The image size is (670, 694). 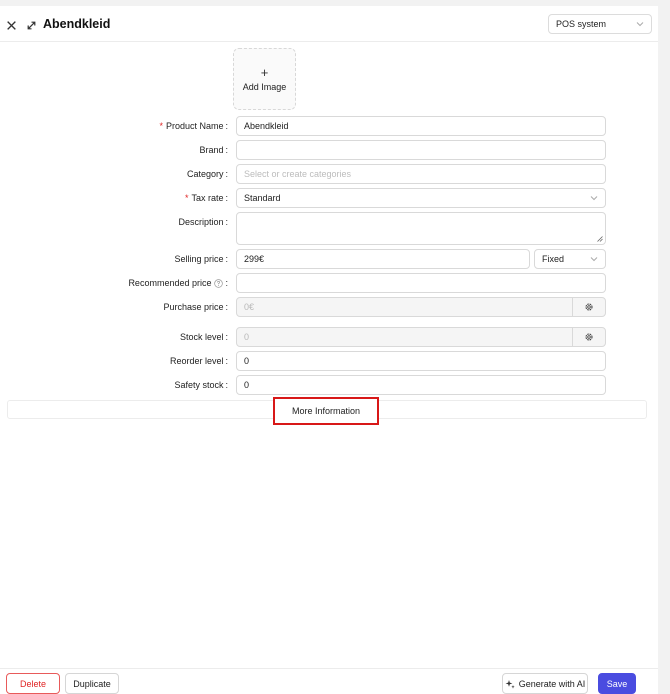 I want to click on product-name-input: Abendkleid, so click(x=421, y=126).